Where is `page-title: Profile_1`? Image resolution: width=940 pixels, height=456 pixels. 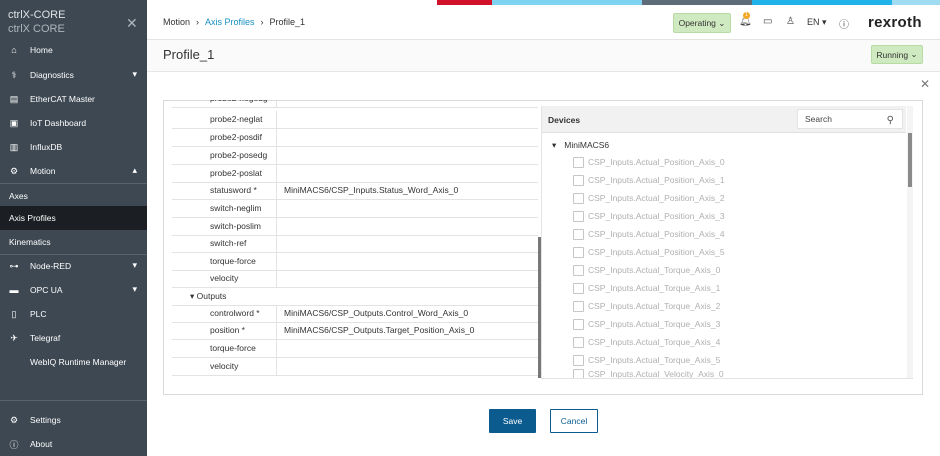
page-title: Profile_1 is located at coordinates (189, 54).